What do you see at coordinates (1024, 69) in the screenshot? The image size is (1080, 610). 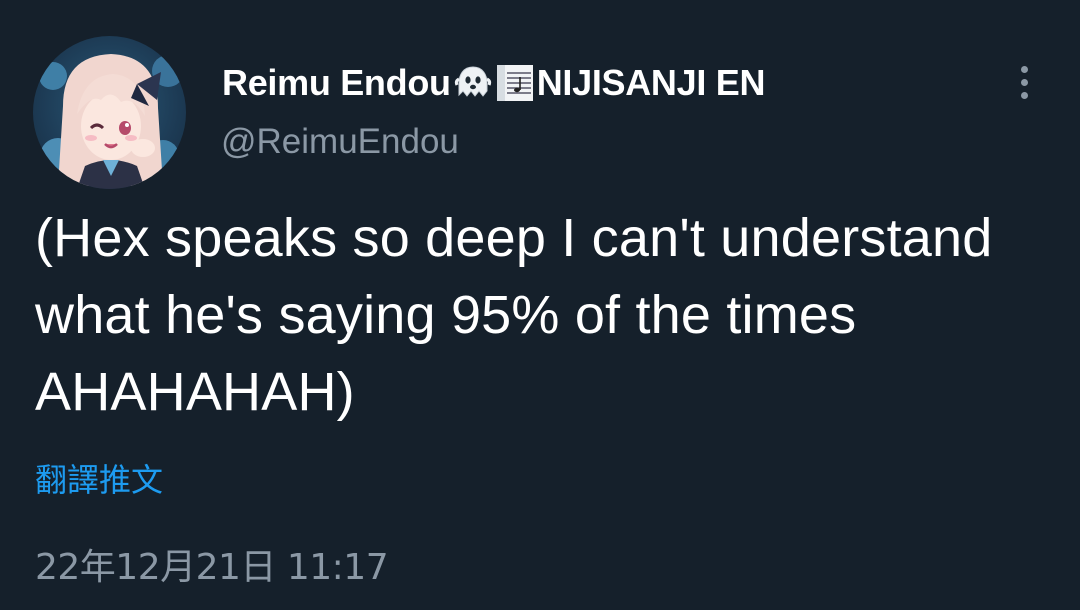 I see `more-vertical-icon` at bounding box center [1024, 69].